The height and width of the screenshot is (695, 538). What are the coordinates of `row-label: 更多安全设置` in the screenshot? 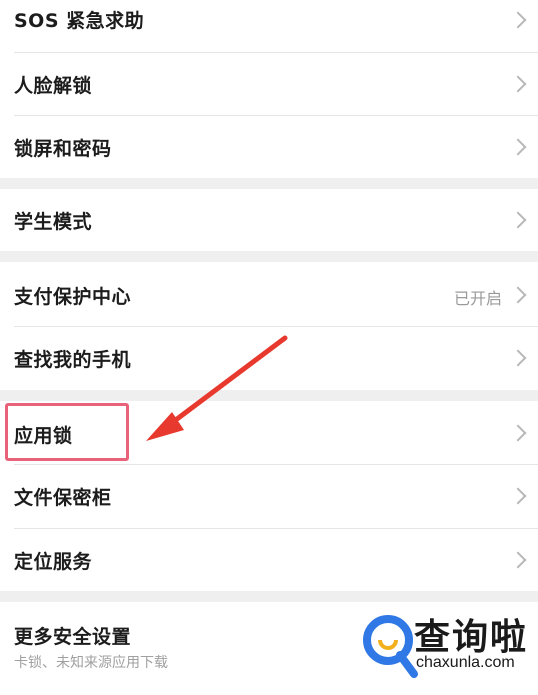 It's located at (73, 637).